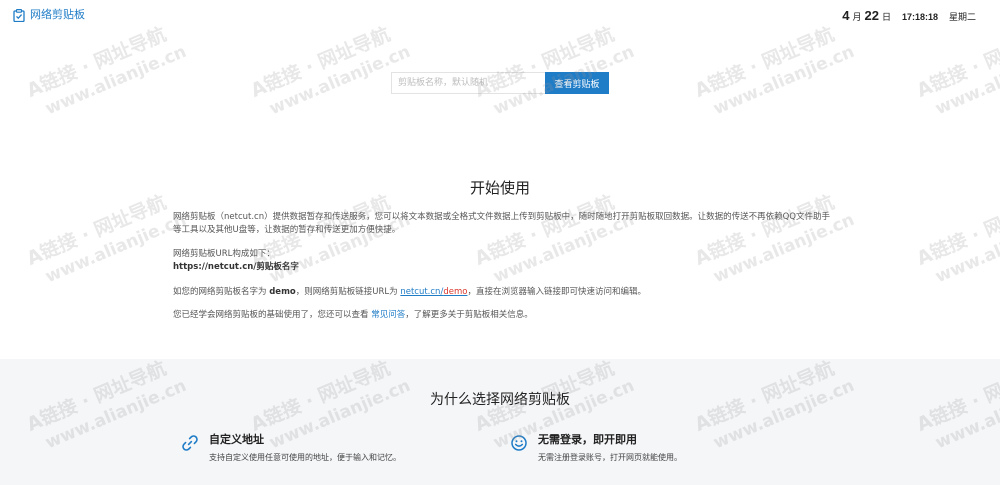 The image size is (1000, 485). I want to click on why-section-title: 为什么选择网络剪贴板, so click(500, 400).